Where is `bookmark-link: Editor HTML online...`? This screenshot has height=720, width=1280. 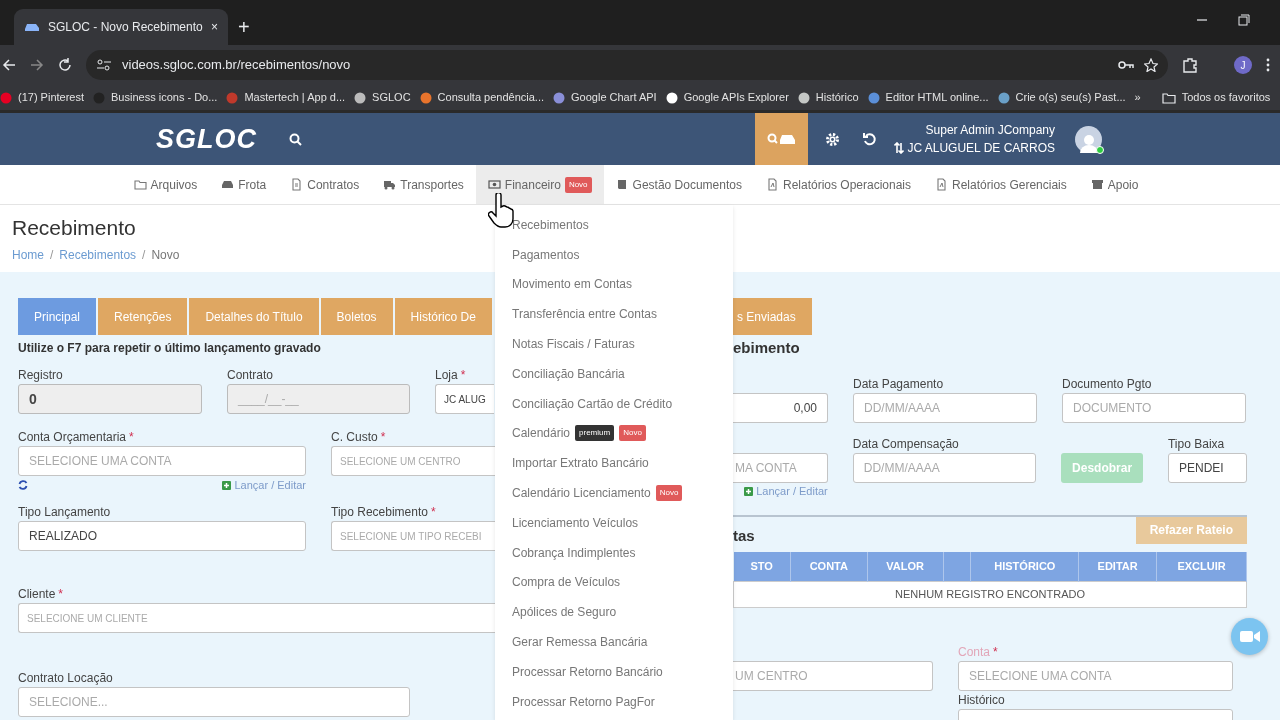 bookmark-link: Editor HTML online... is located at coordinates (928, 97).